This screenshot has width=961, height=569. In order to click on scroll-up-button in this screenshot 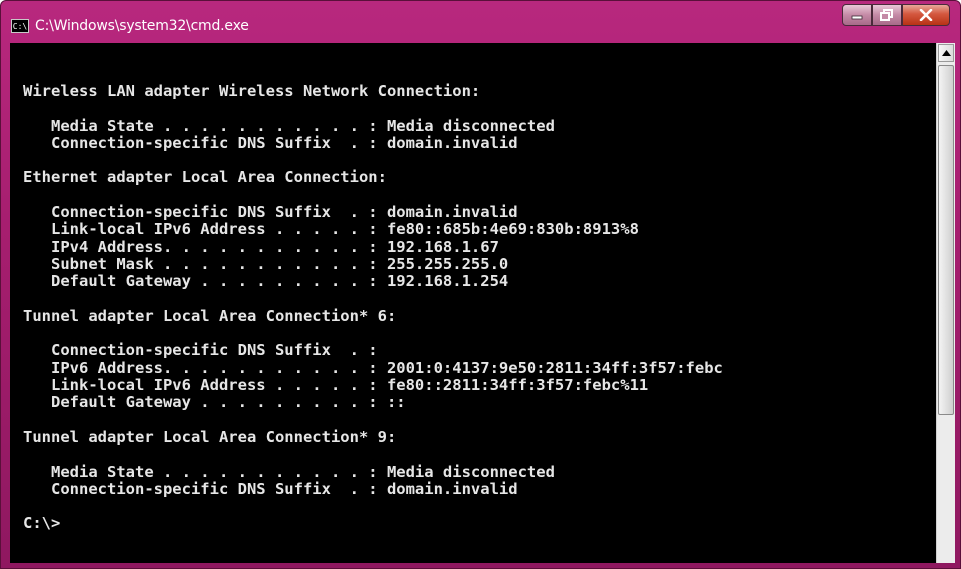, I will do `click(946, 53)`.